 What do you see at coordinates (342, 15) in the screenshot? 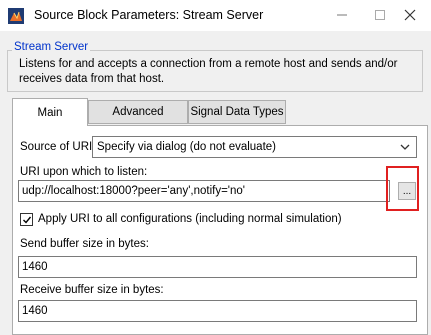
I see `minimize-icon` at bounding box center [342, 15].